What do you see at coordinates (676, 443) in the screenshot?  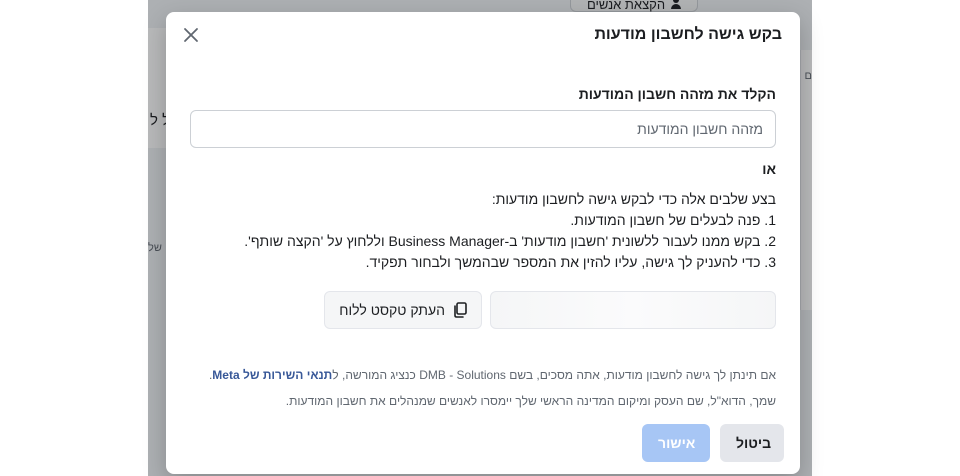 I see `confirm-button: אישור` at bounding box center [676, 443].